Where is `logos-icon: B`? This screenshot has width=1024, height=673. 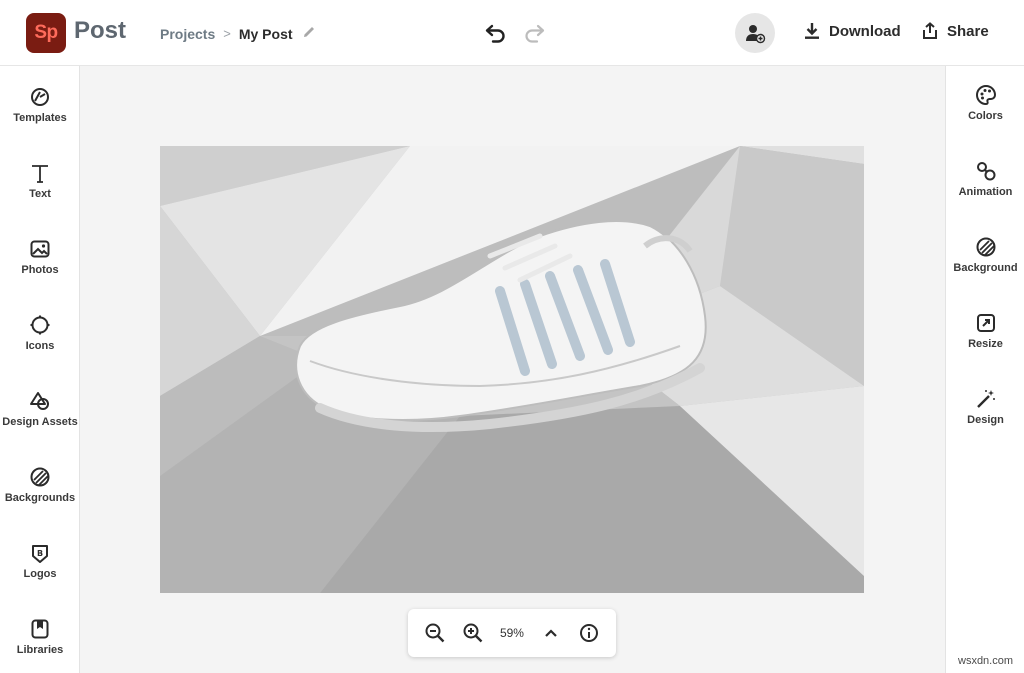 logos-icon: B is located at coordinates (40, 554).